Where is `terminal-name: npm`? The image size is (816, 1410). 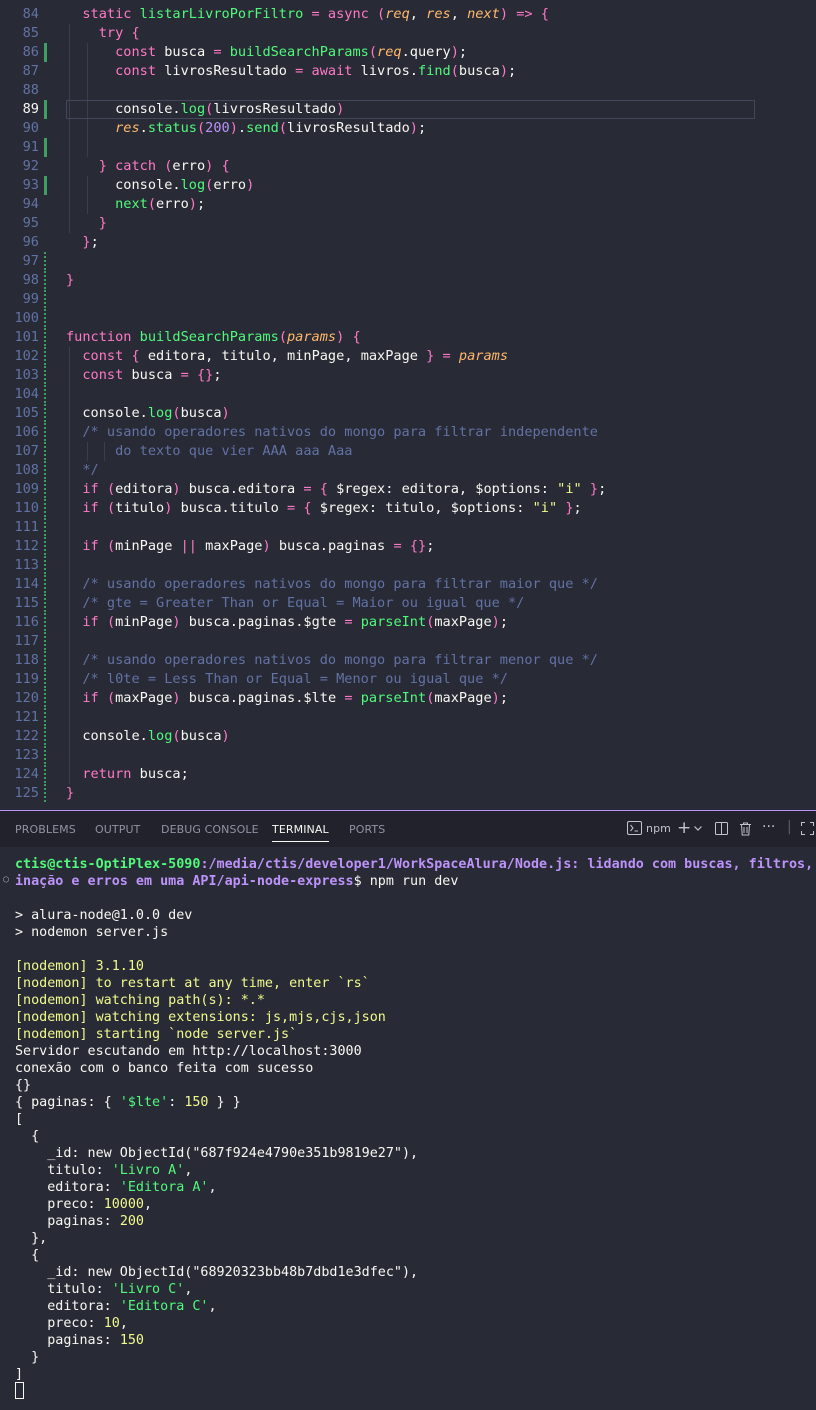 terminal-name: npm is located at coordinates (658, 828).